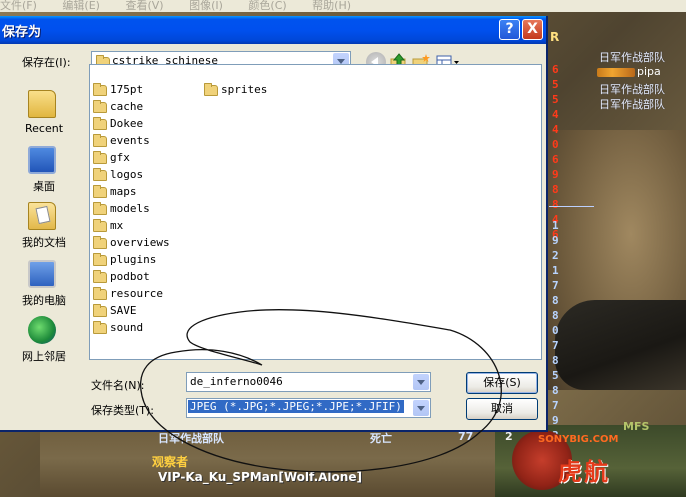  Describe the element at coordinates (118, 329) in the screenshot. I see `list-item: sound` at that location.